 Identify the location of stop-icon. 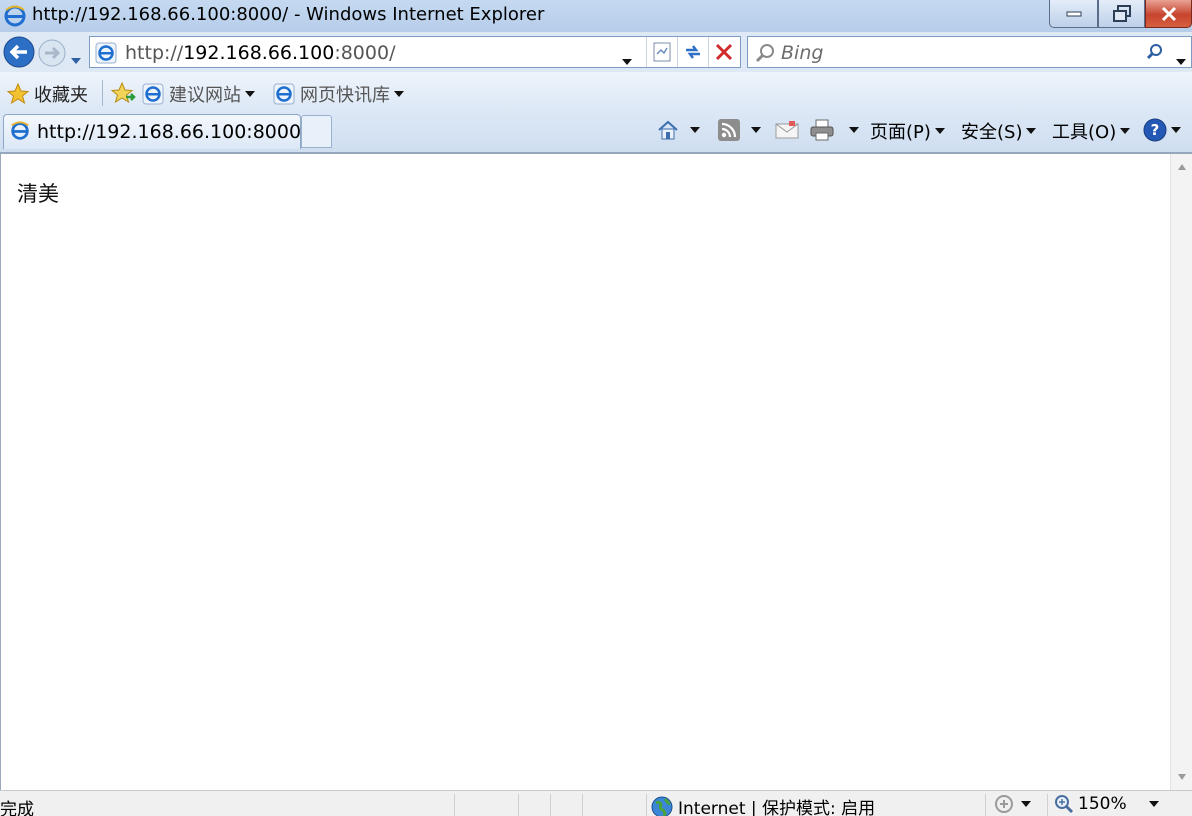
(724, 52).